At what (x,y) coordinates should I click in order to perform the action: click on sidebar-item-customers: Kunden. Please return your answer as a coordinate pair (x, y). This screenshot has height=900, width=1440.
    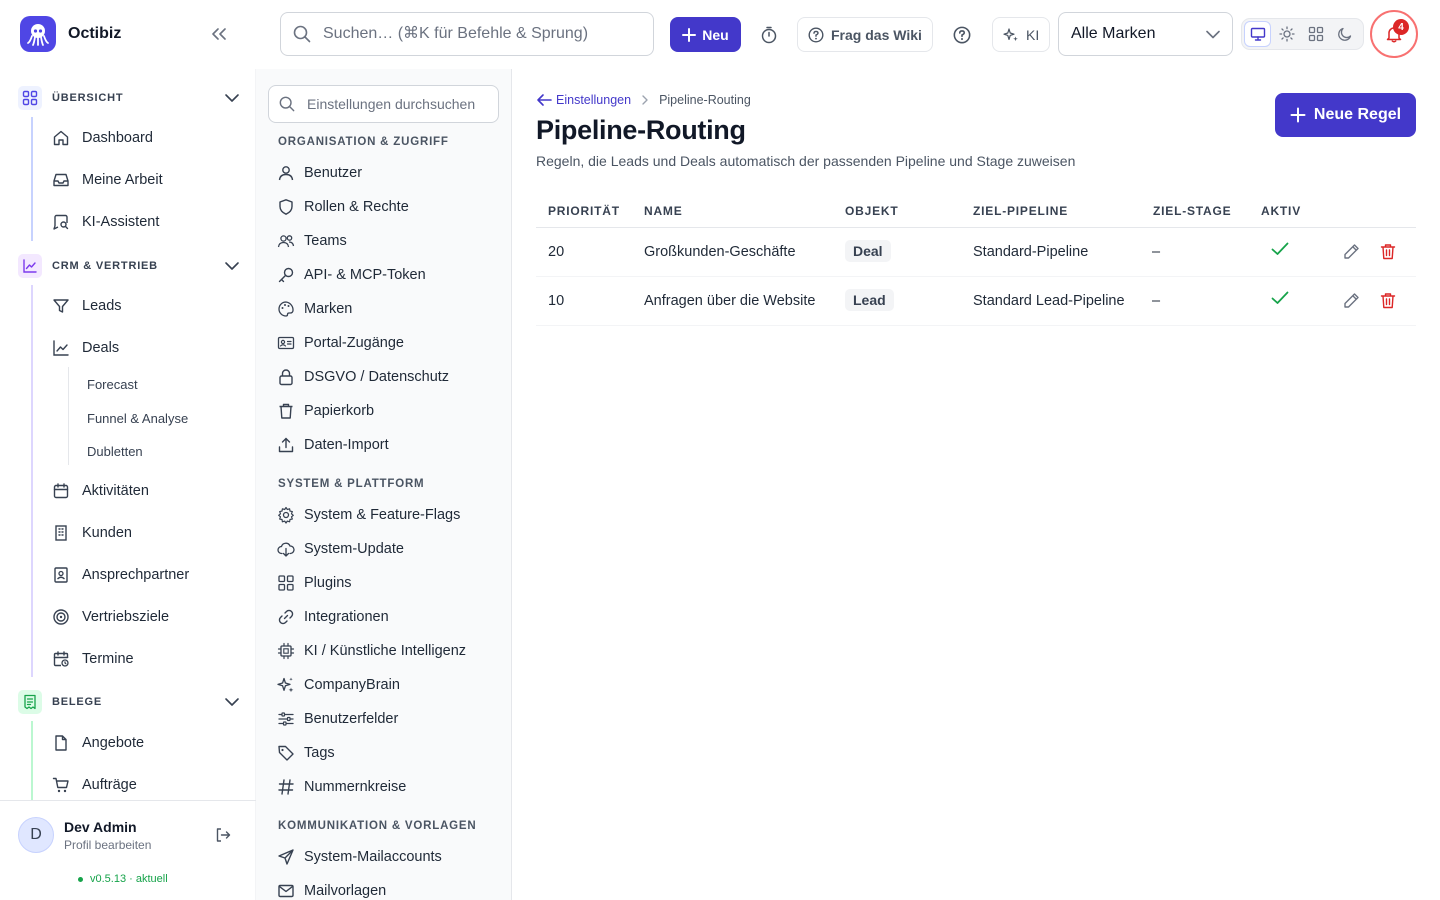
    Looking at the image, I should click on (92, 533).